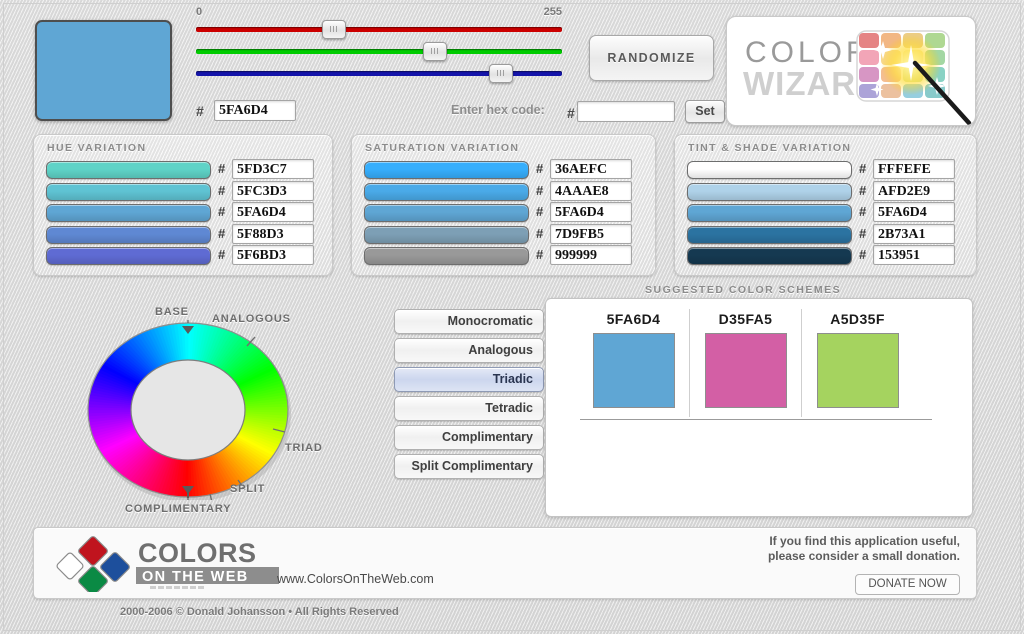  Describe the element at coordinates (651, 58) in the screenshot. I see `randomize-button: RANDOMIZE` at that location.